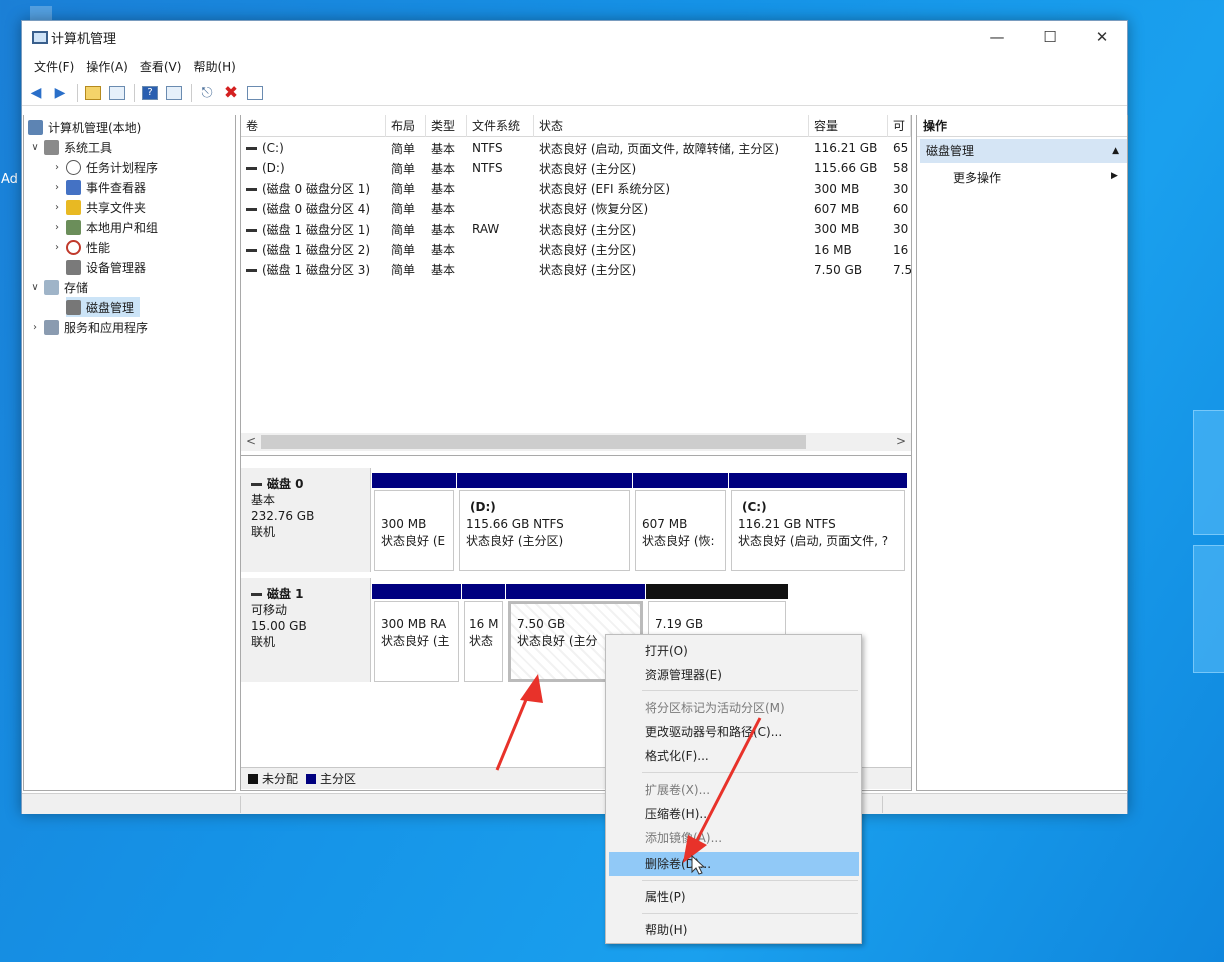 Image resolution: width=1224 pixels, height=962 pixels. I want to click on column-free: 可, so click(899, 126).